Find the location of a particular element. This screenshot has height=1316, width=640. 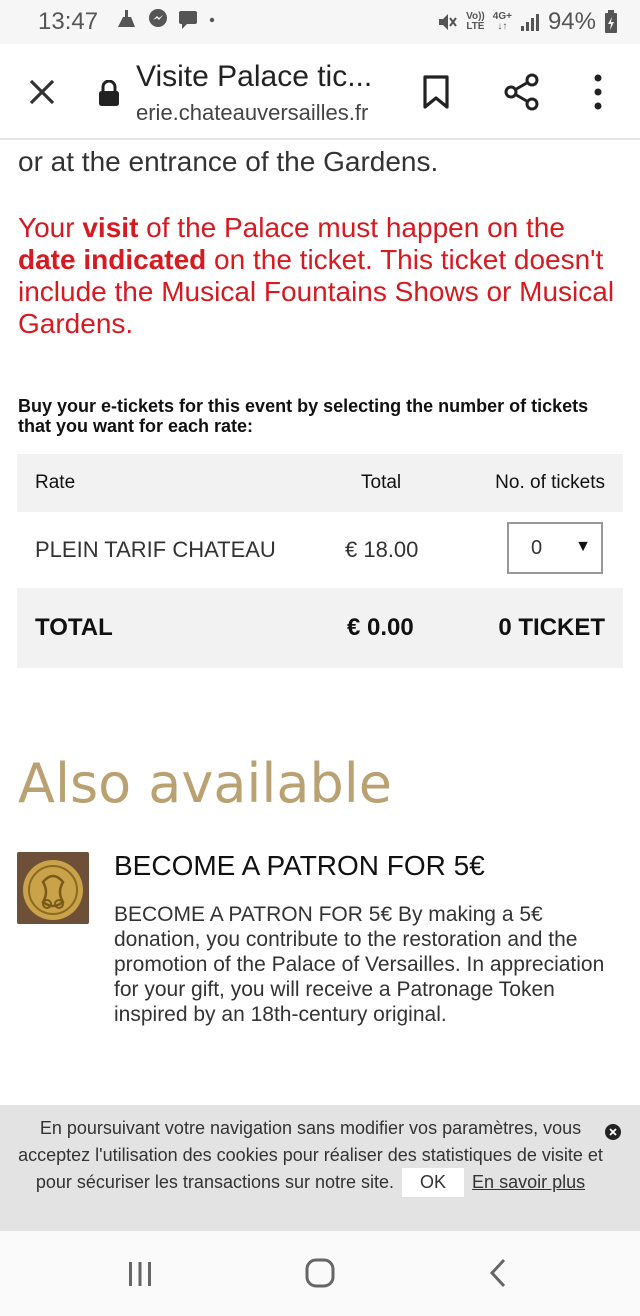

product-title: BECOME A PATRON FOR 5€ is located at coordinates (299, 866).